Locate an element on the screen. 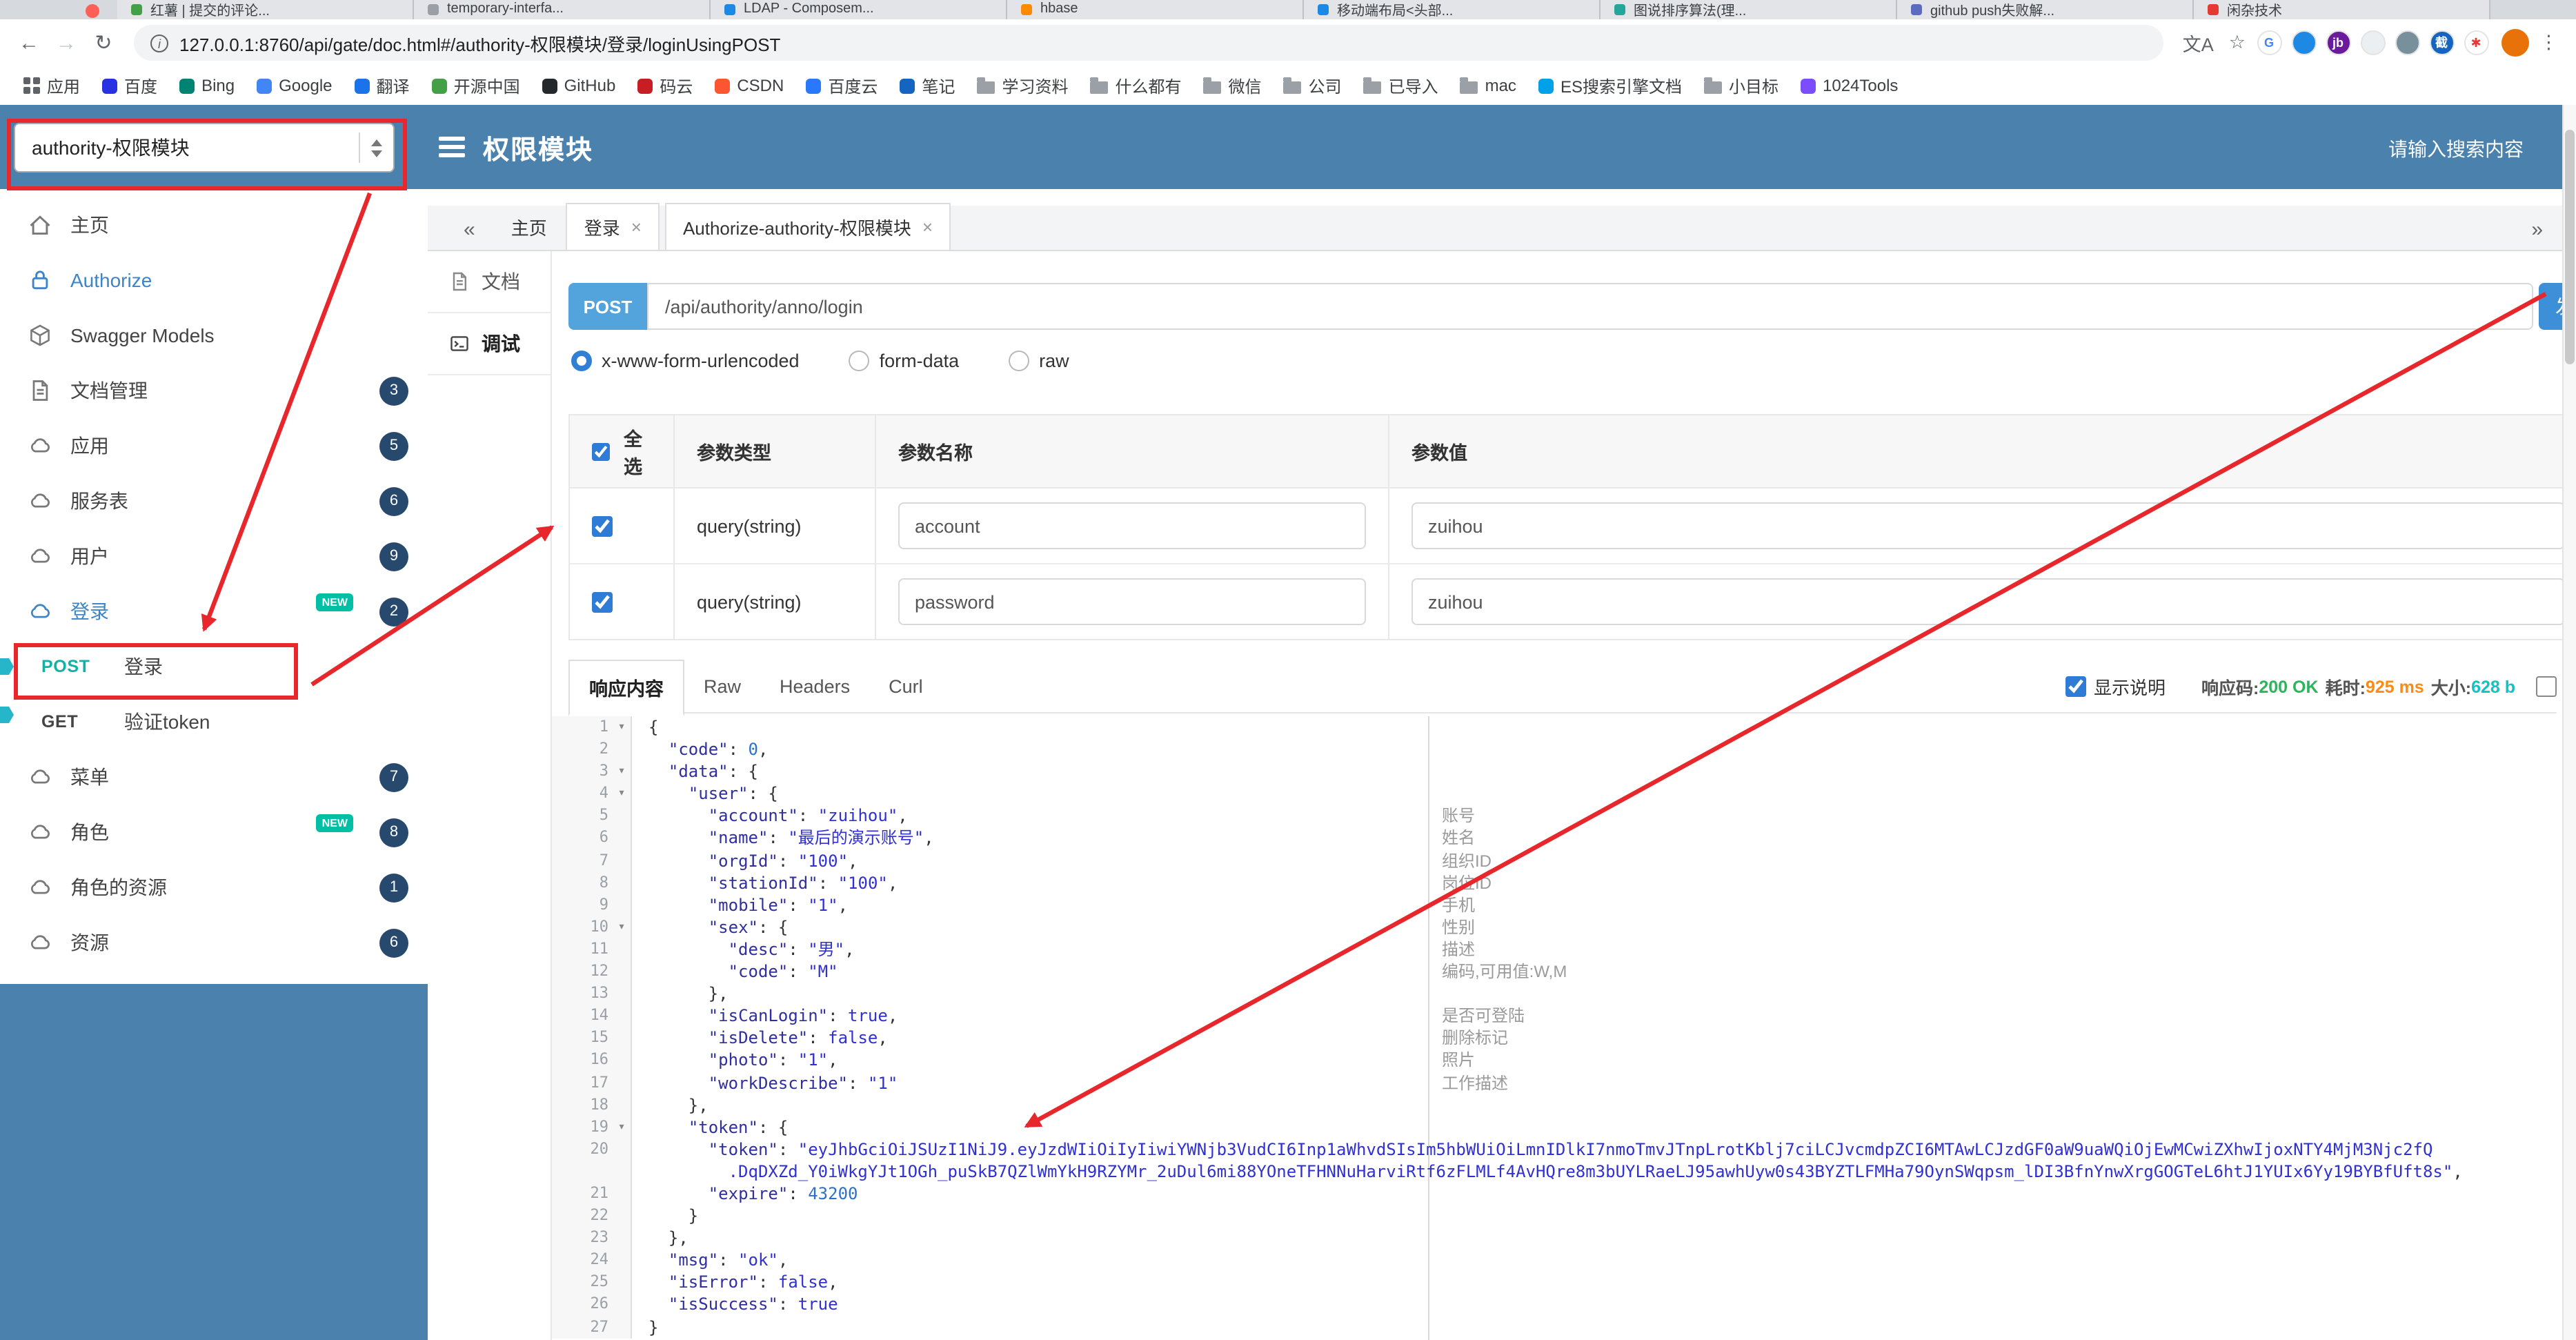 The height and width of the screenshot is (1340, 2576). tab-response-content: 响应内容 is located at coordinates (626, 688).